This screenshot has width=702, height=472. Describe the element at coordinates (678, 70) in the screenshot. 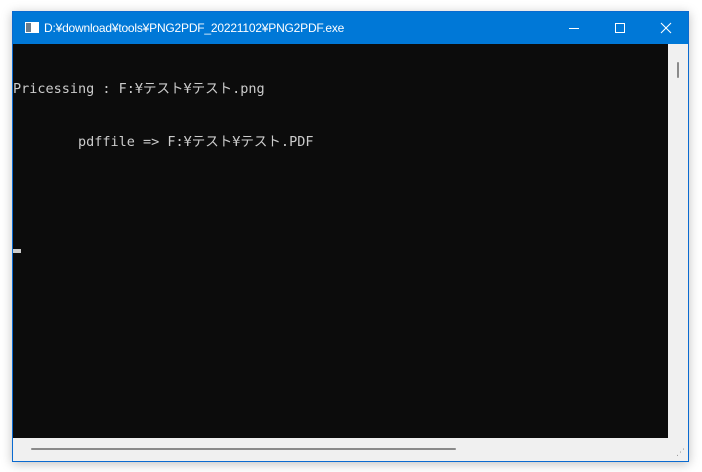

I see `vertical-scroll-thumb` at that location.